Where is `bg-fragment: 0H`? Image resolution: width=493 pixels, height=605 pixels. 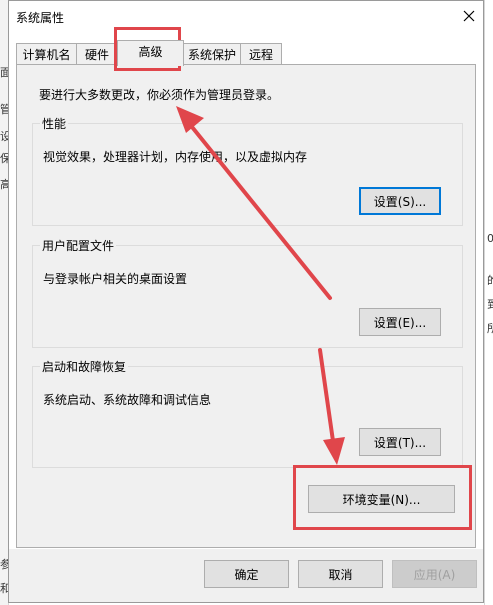 bg-fragment: 0H is located at coordinates (490, 238).